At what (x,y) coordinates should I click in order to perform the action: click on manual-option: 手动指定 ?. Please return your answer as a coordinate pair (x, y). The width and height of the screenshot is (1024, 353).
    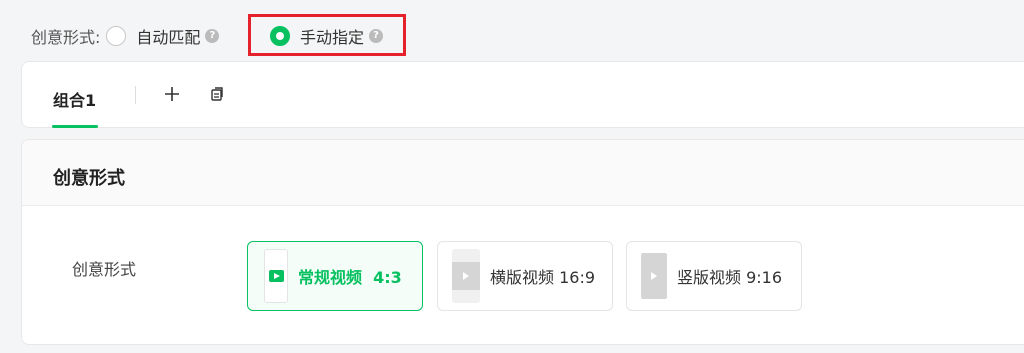
    Looking at the image, I should click on (327, 36).